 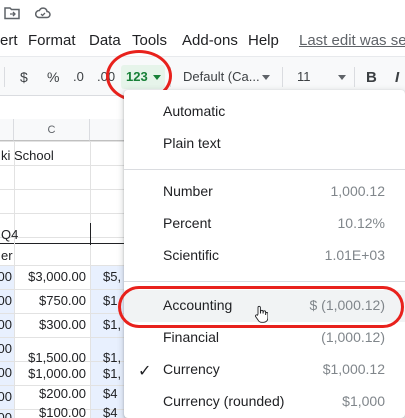 I want to click on menu-item-label: Scientific, so click(x=191, y=255).